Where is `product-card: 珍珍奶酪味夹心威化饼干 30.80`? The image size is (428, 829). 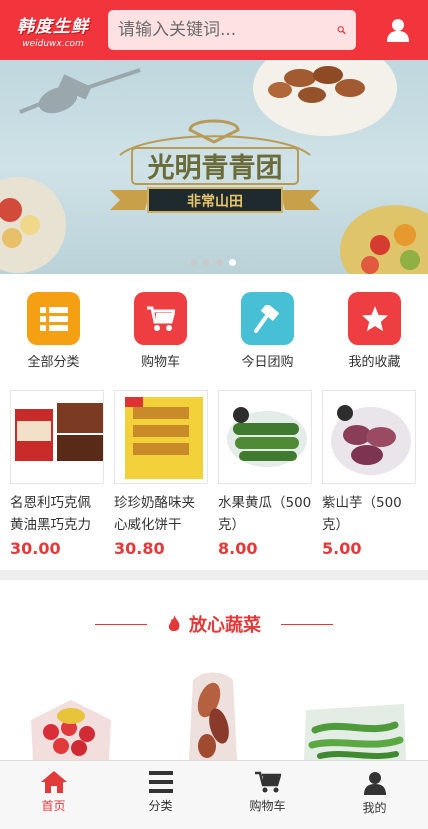 product-card: 珍珍奶酪味夹心威化饼干 30.80 is located at coordinates (161, 479).